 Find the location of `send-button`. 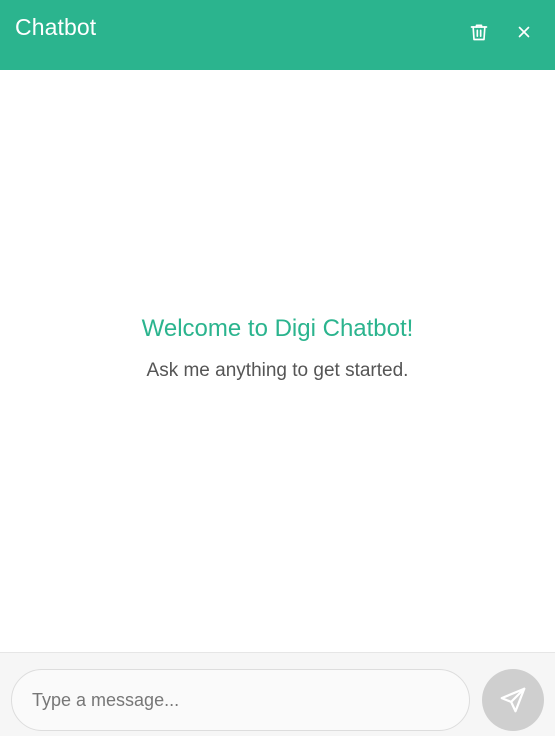

send-button is located at coordinates (513, 700).